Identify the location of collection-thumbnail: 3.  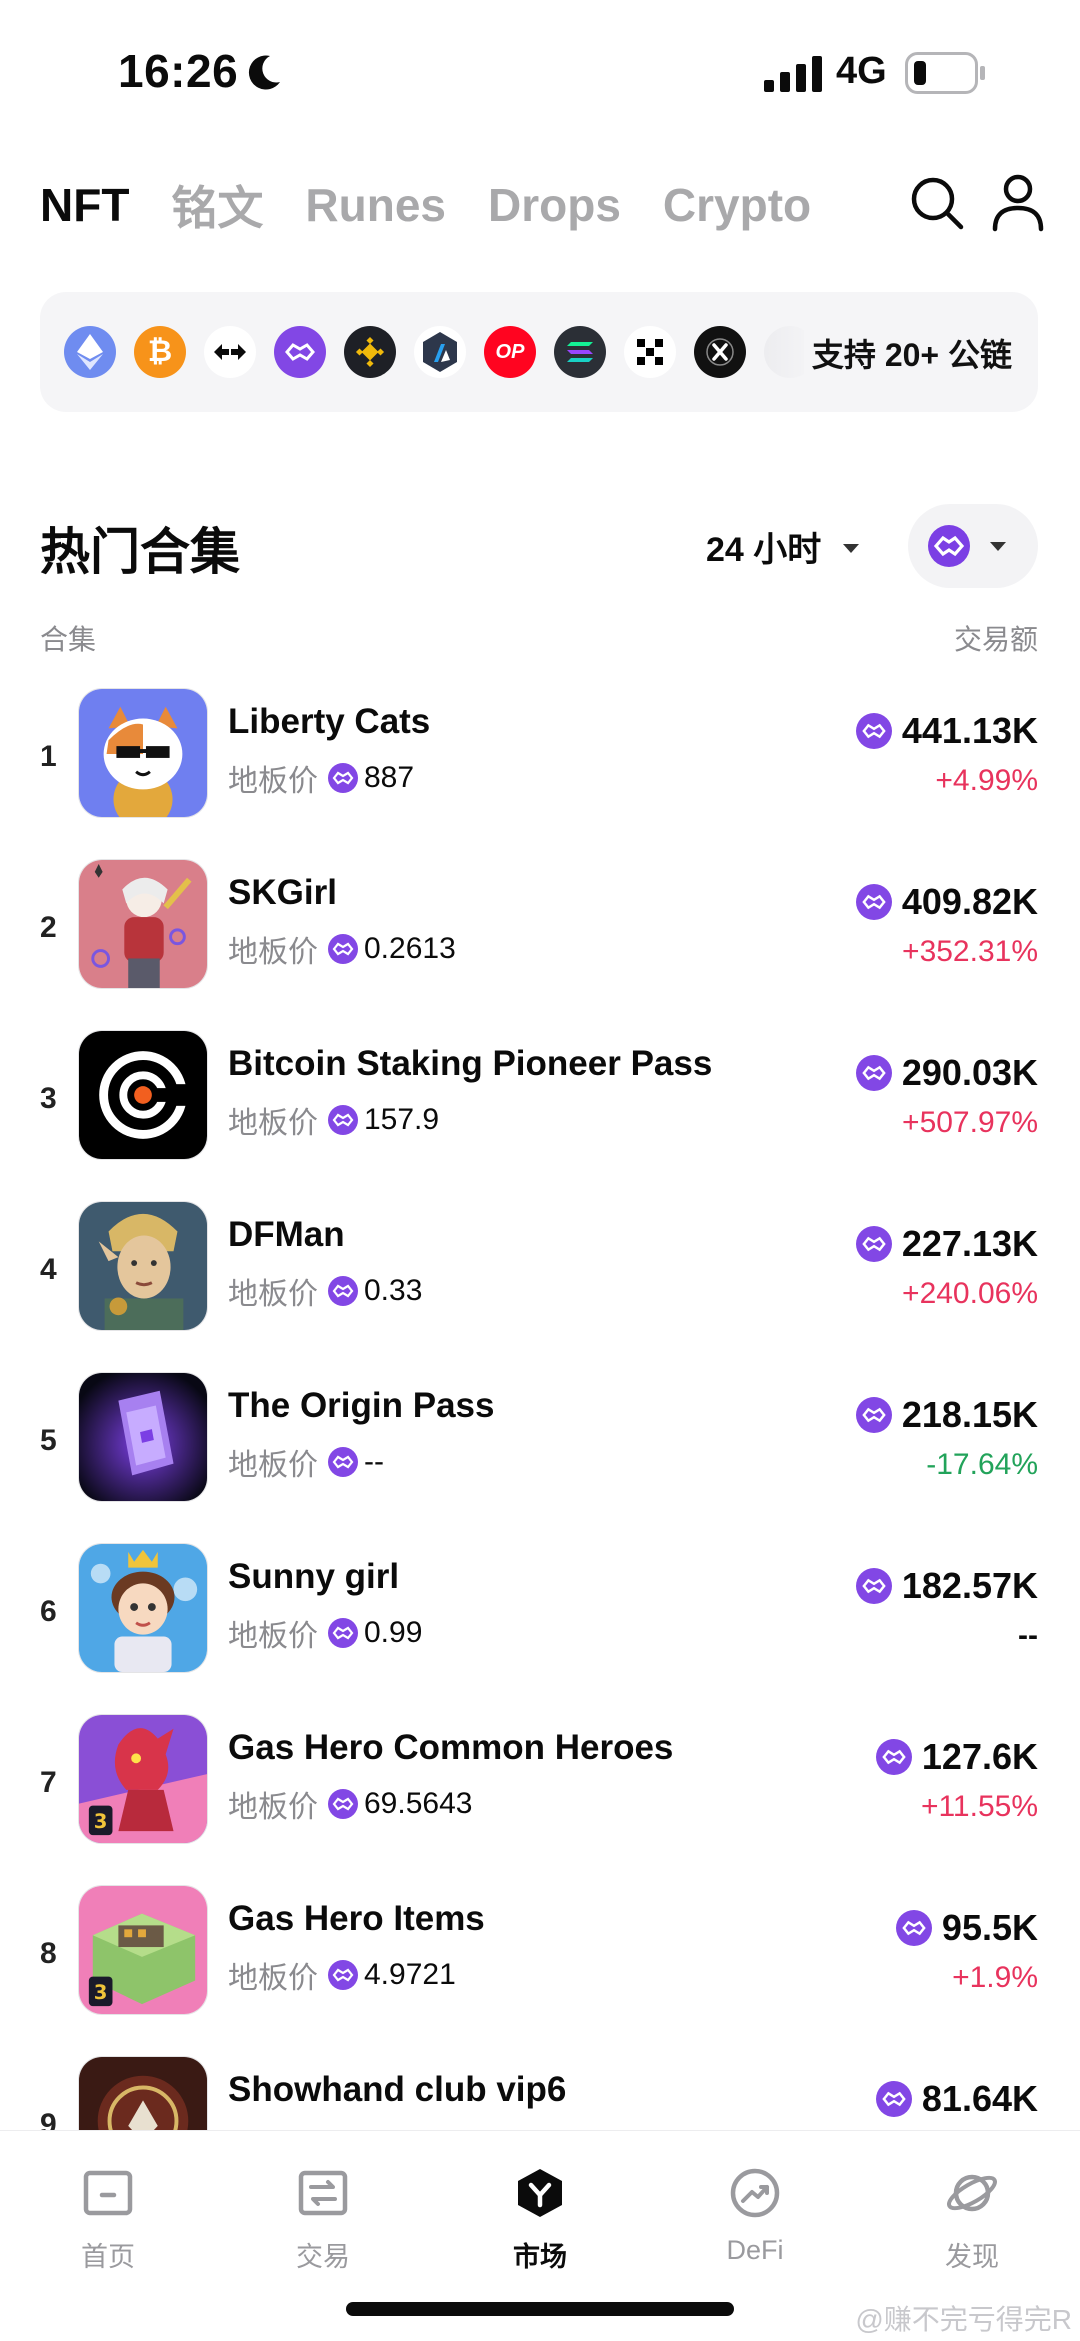
(143, 1950).